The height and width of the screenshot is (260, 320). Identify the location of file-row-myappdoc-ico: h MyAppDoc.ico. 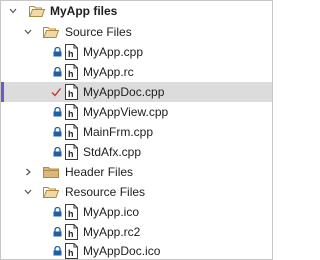
(136, 250).